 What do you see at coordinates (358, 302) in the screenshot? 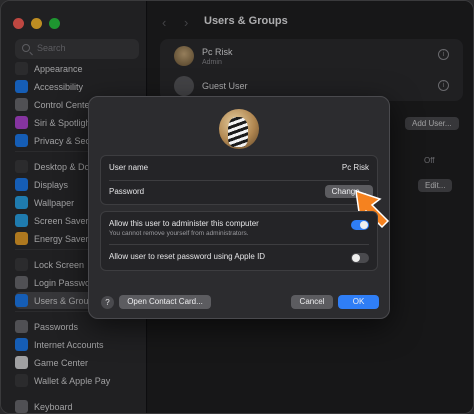
I see `ok-button: OK` at bounding box center [358, 302].